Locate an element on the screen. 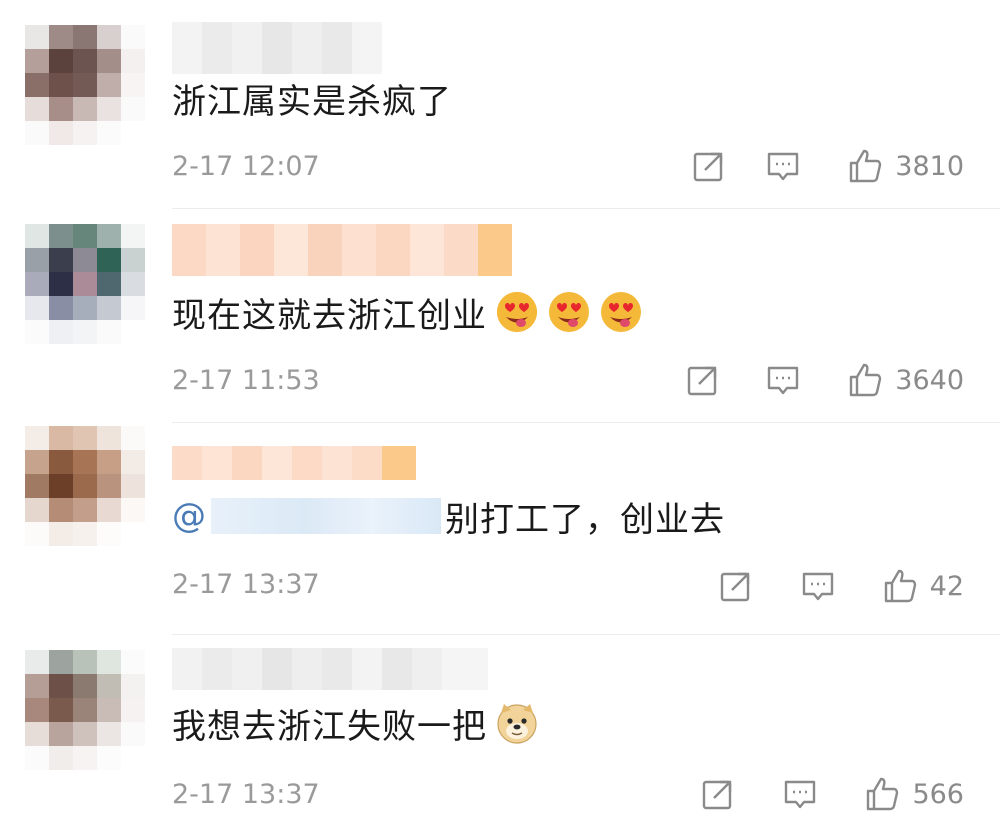 This screenshot has width=1000, height=831. comment-text-content: 别打工了，创业去 is located at coordinates (585, 519).